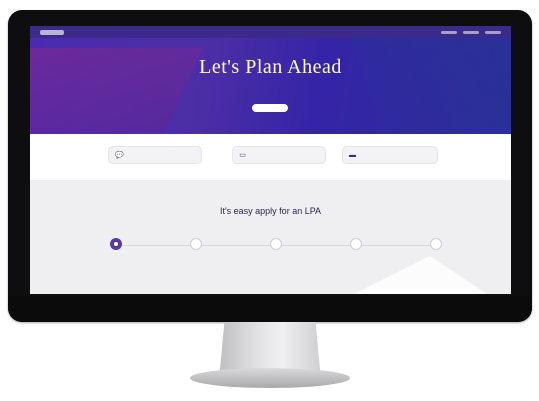 The height and width of the screenshot is (401, 539). What do you see at coordinates (279, 155) in the screenshot?
I see `feature-card: ▭` at bounding box center [279, 155].